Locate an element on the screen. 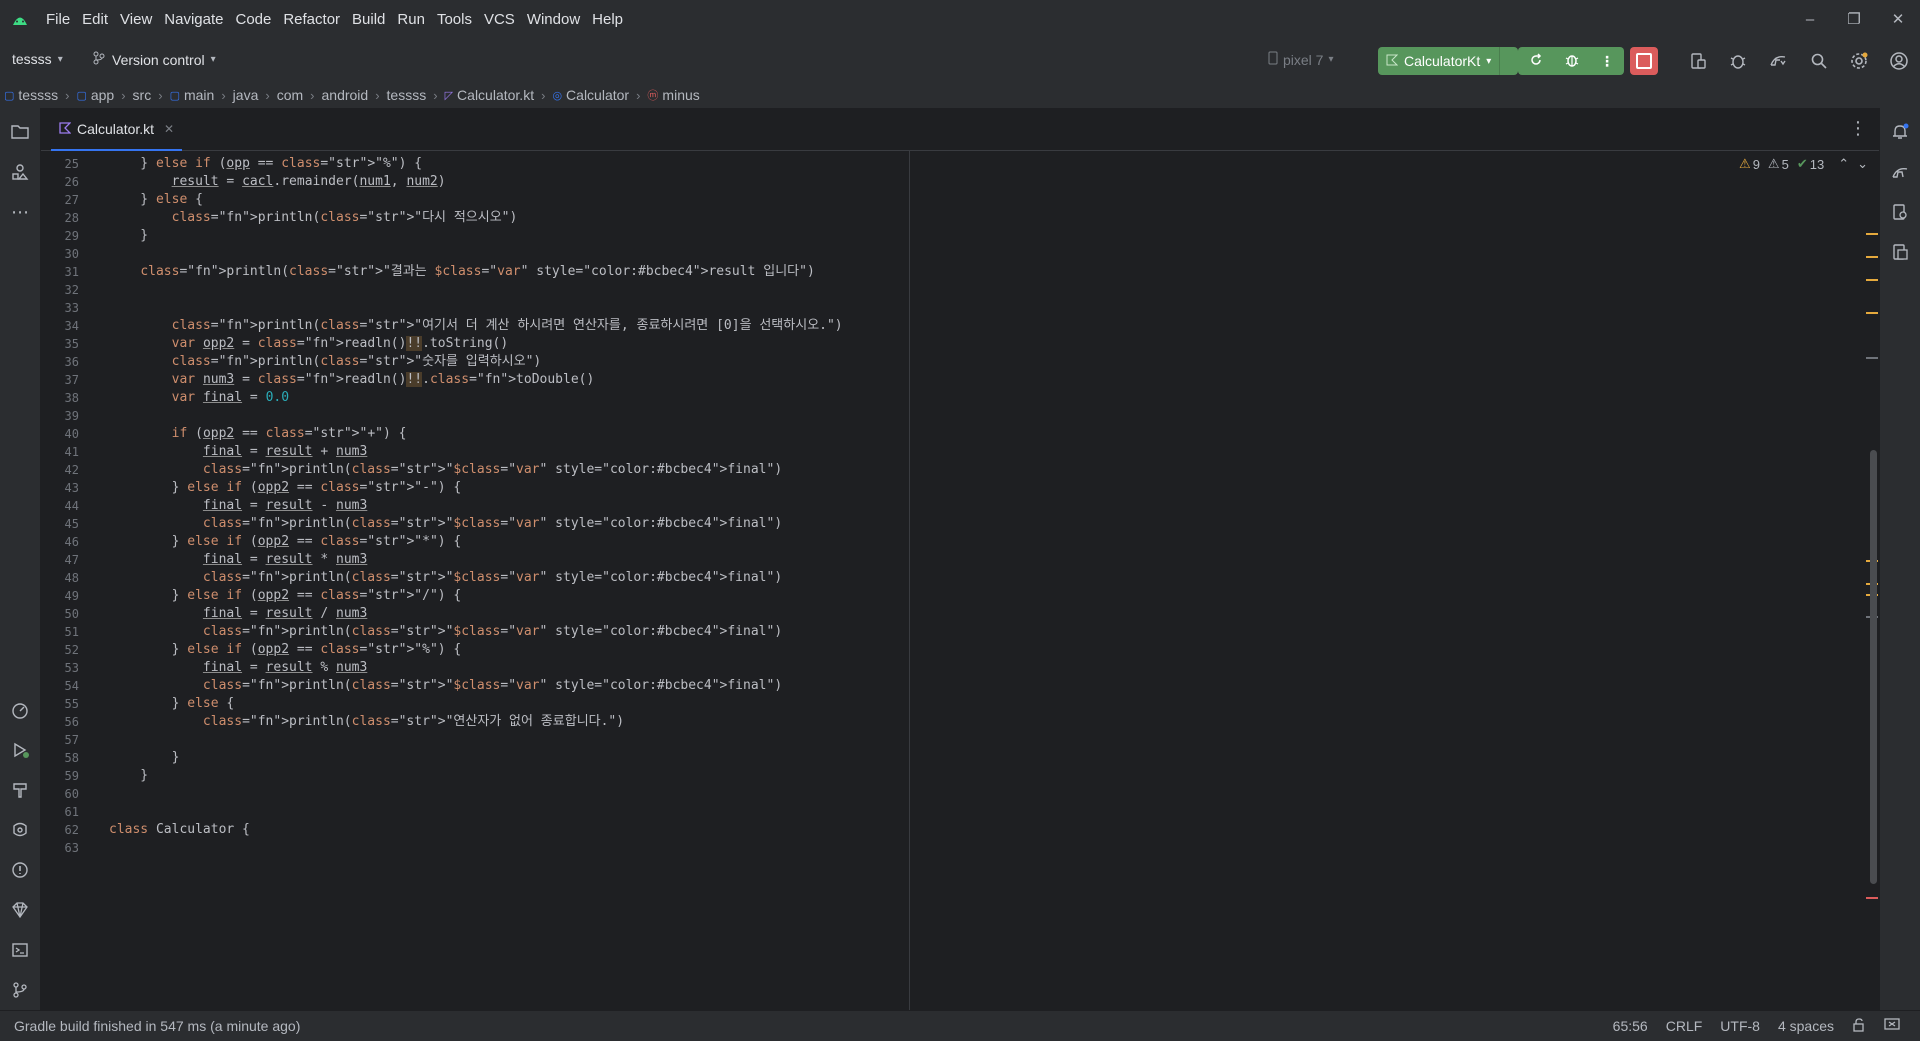 This screenshot has width=1920, height=1041. menu-help: Help is located at coordinates (607, 20).